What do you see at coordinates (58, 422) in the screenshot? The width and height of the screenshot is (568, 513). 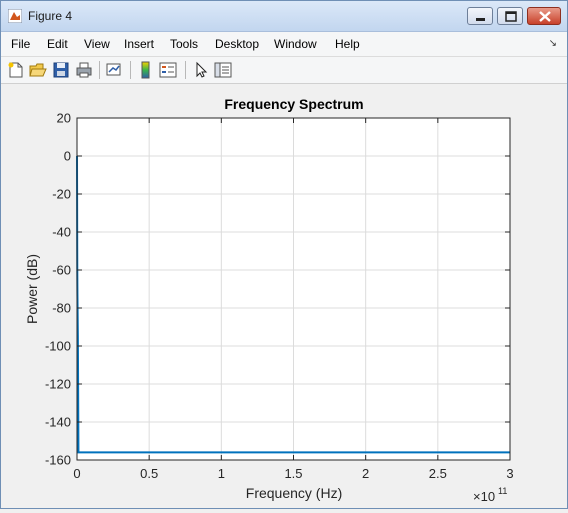 I see `y-tick-label: -140` at bounding box center [58, 422].